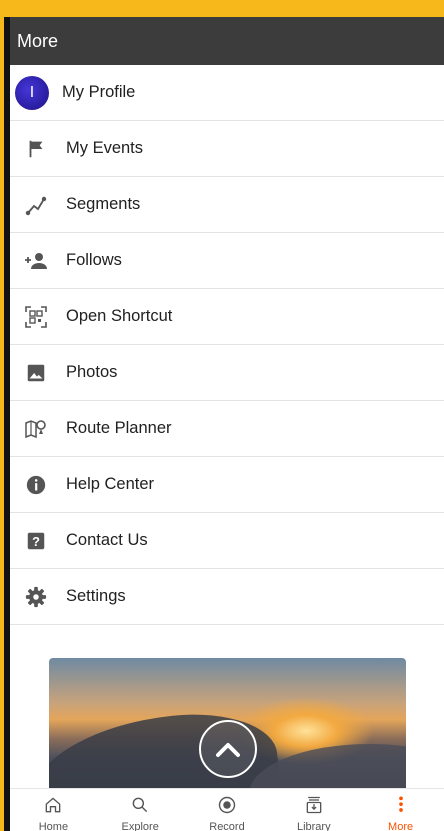  Describe the element at coordinates (36, 261) in the screenshot. I see `add-person-icon` at that location.